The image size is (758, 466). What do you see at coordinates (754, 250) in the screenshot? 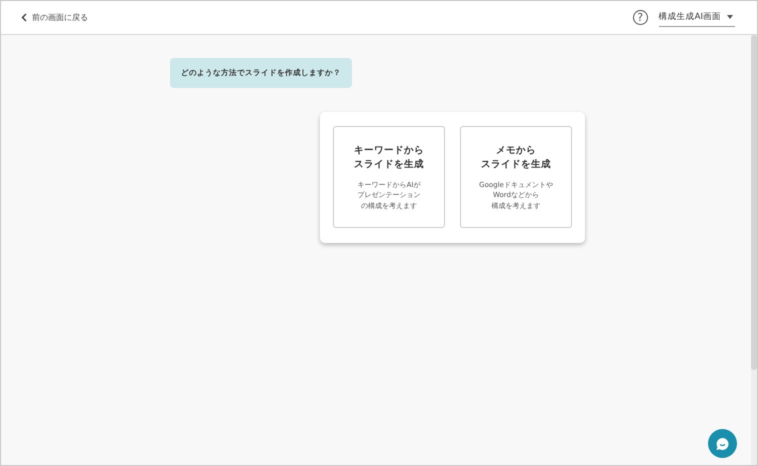
I see `scrollbar` at bounding box center [754, 250].